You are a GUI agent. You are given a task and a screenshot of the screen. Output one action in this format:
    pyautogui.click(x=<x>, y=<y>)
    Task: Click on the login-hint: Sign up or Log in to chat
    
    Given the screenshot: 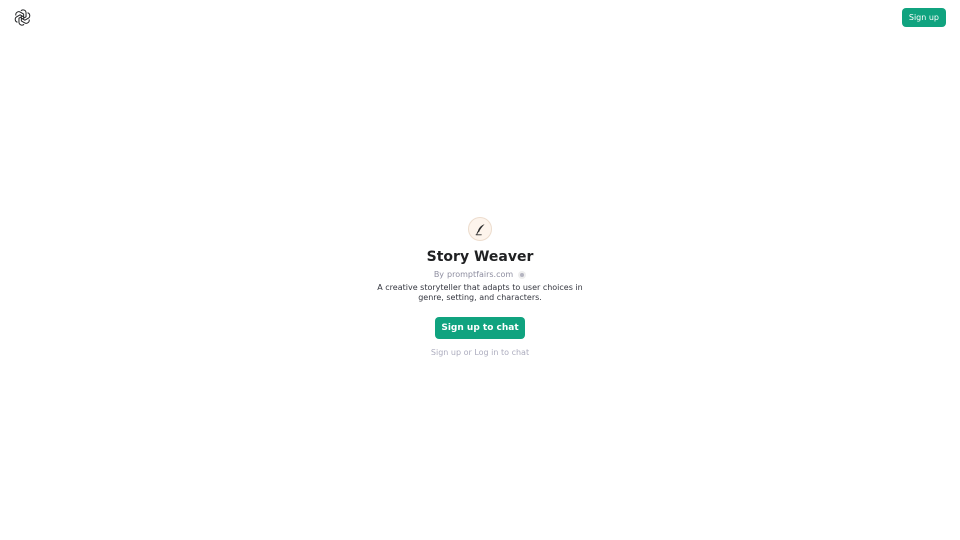 What is the action you would take?
    pyautogui.click(x=480, y=353)
    